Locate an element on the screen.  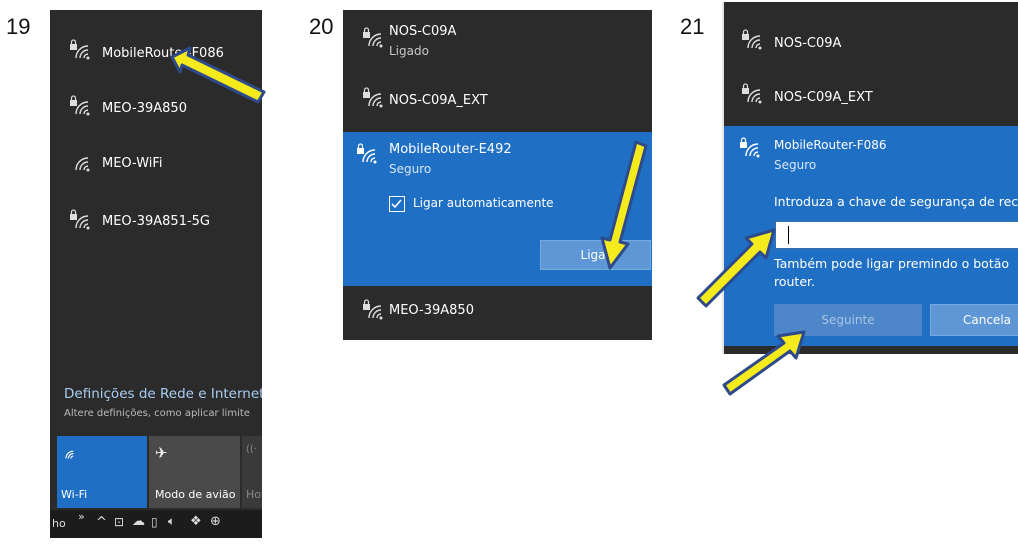
step-number-20: 20 is located at coordinates (321, 26).